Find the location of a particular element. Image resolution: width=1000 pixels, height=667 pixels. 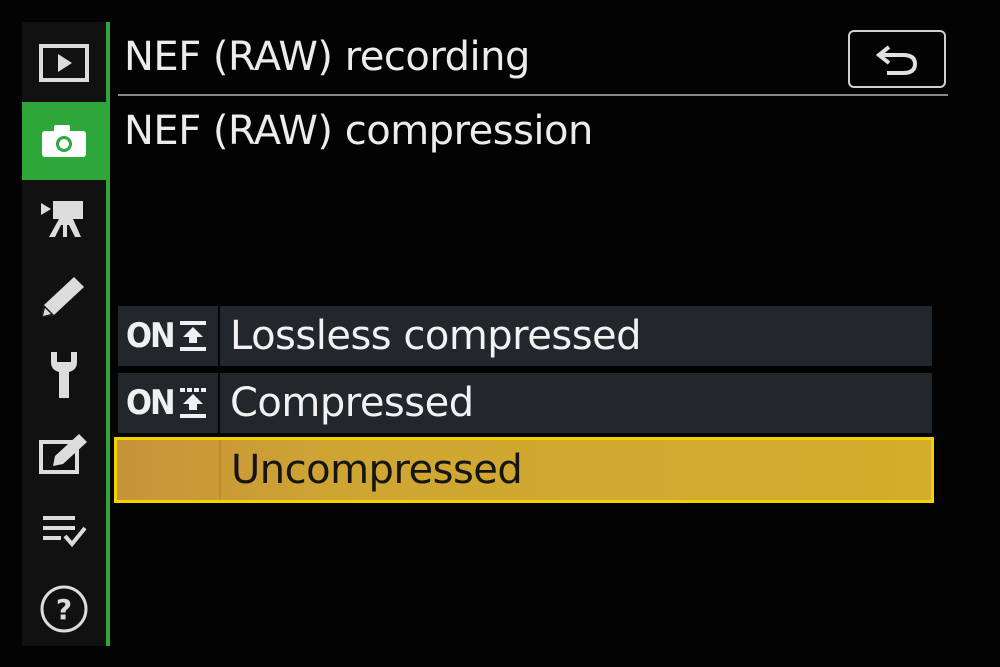

movie-camera-icon is located at coordinates (62, 219).